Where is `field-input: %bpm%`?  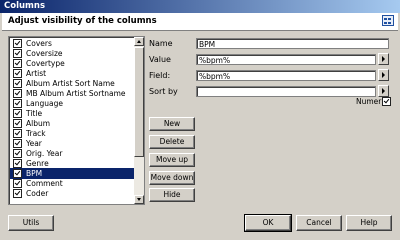
field-input: %bpm% is located at coordinates (286, 75).